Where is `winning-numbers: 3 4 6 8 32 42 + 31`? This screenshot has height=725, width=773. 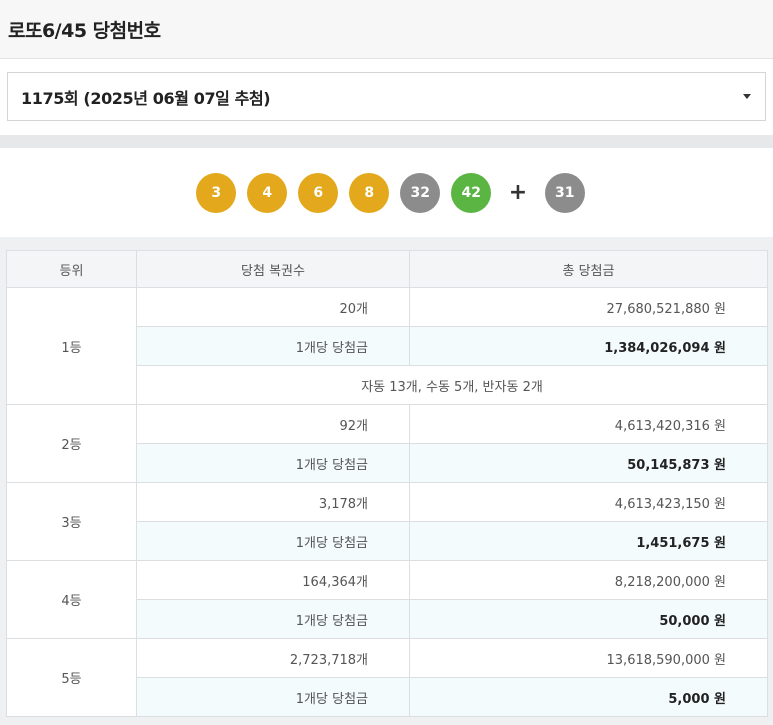
winning-numbers: 3 4 6 8 32 42 + 31 is located at coordinates (386, 192).